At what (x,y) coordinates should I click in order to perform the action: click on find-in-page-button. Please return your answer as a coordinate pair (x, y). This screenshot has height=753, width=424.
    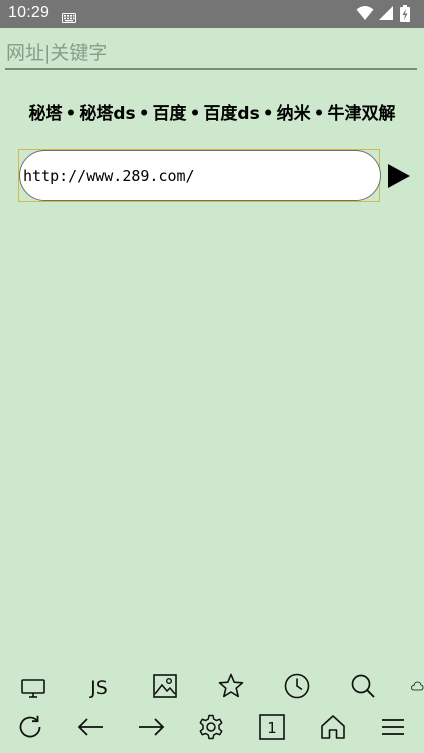
    Looking at the image, I should click on (363, 686).